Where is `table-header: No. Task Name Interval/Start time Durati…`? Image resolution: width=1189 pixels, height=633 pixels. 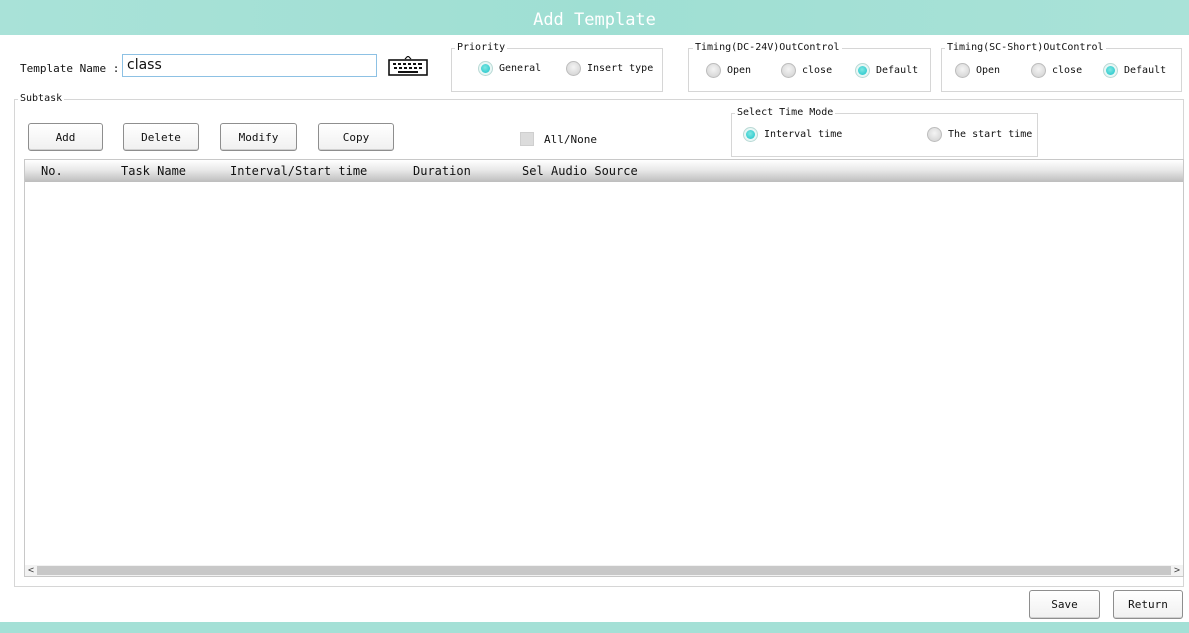 table-header: No. Task Name Interval/Start time Durati… is located at coordinates (604, 171).